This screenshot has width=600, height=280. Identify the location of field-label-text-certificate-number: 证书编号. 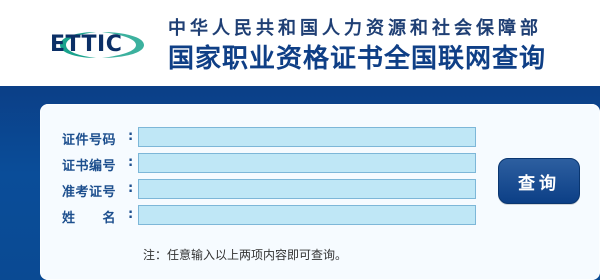
(89, 166).